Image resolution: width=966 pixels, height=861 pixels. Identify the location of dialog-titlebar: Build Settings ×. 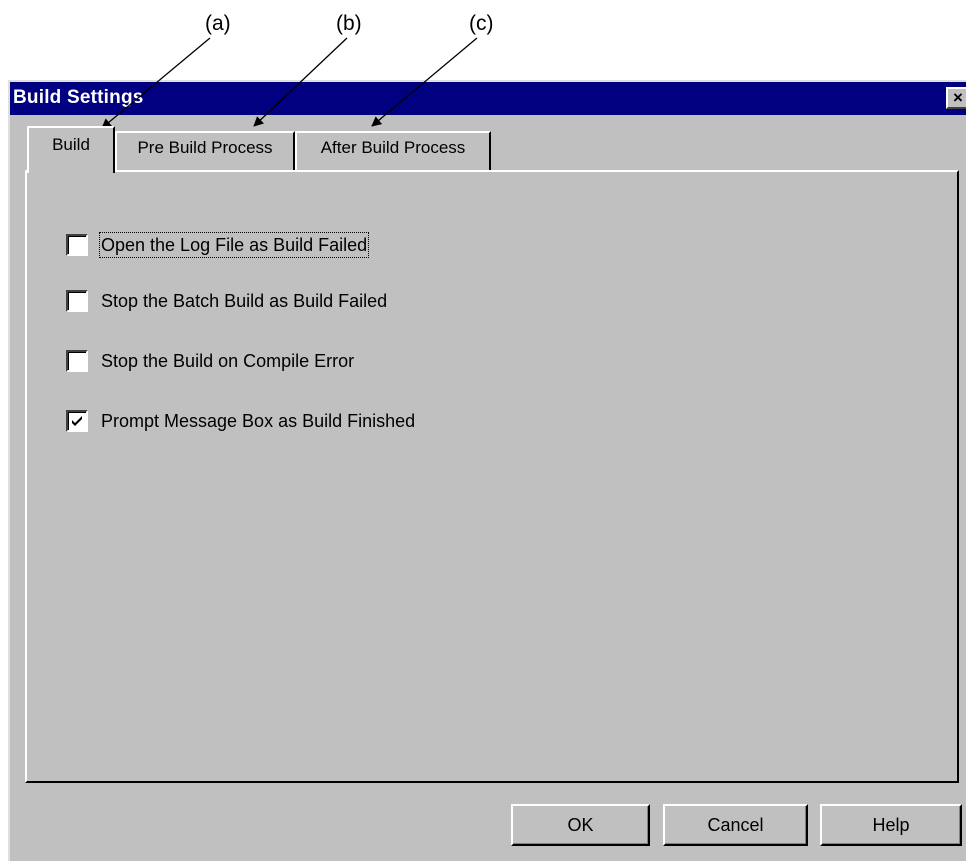
(488, 98).